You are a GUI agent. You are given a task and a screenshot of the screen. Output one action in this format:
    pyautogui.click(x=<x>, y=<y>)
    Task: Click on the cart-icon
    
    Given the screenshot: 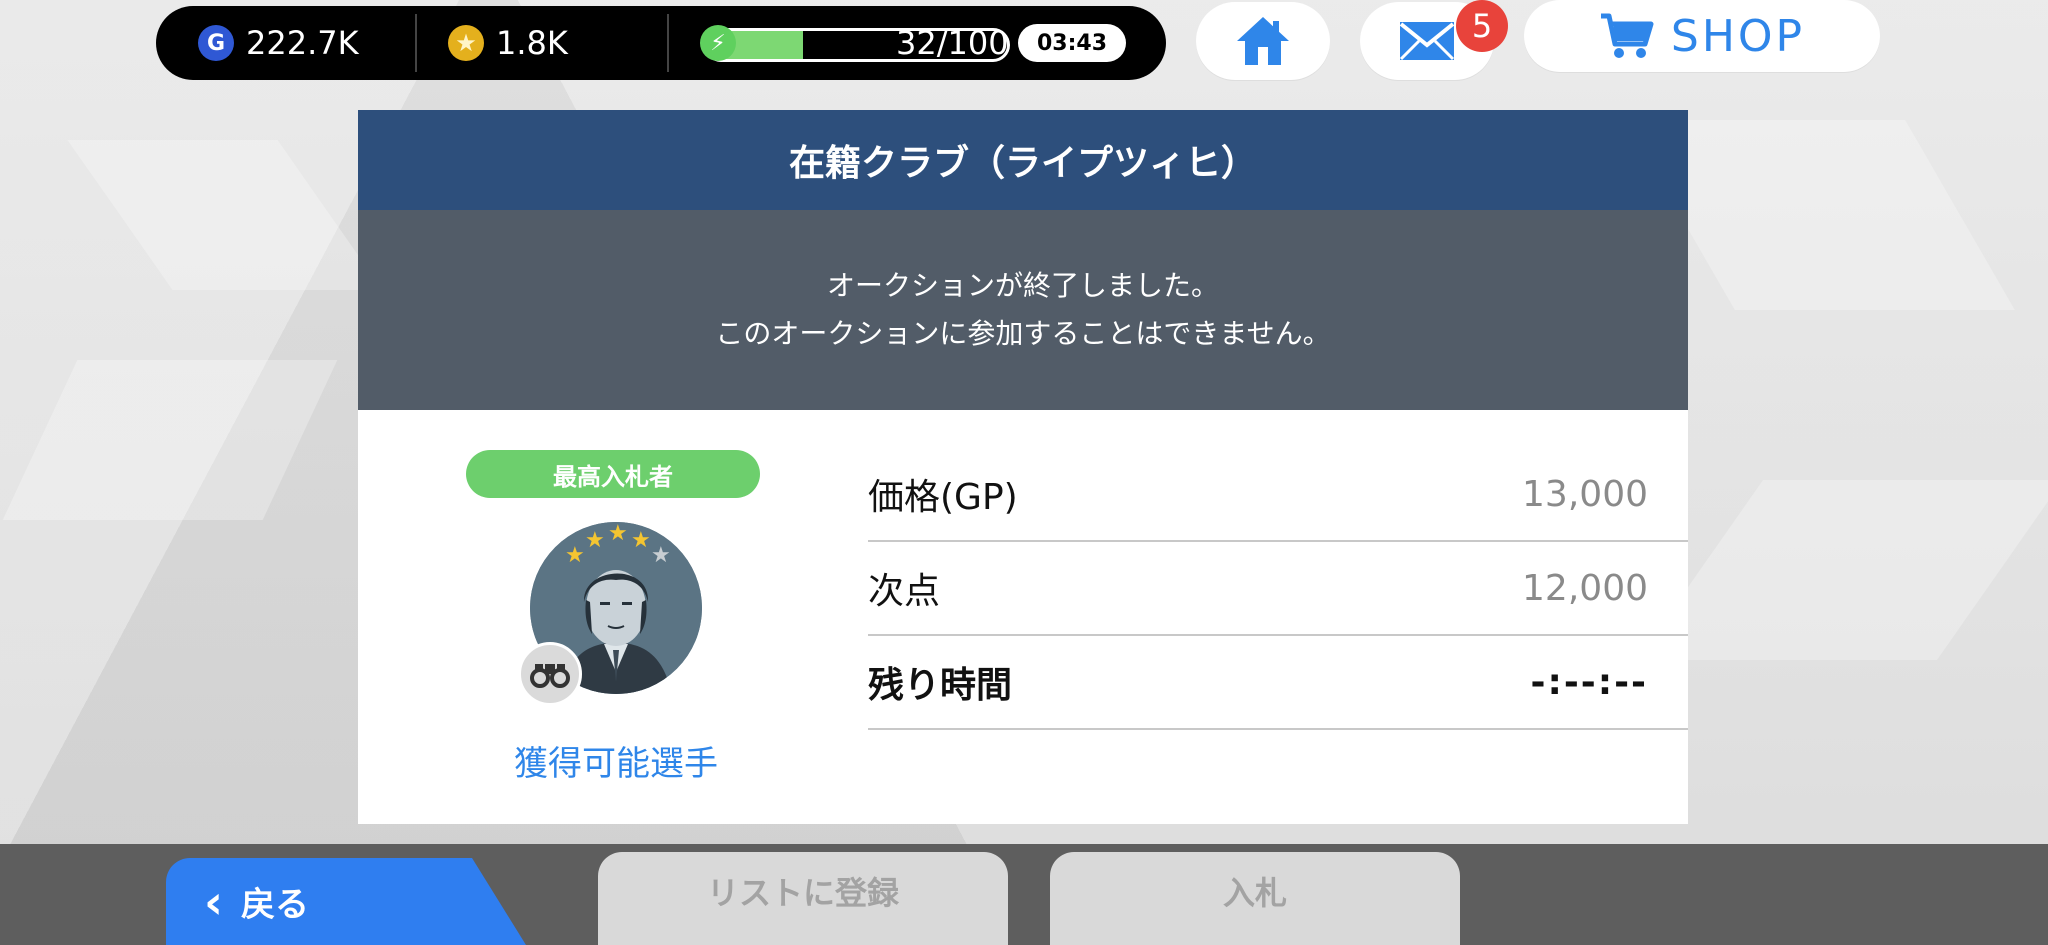 What is the action you would take?
    pyautogui.click(x=1627, y=35)
    